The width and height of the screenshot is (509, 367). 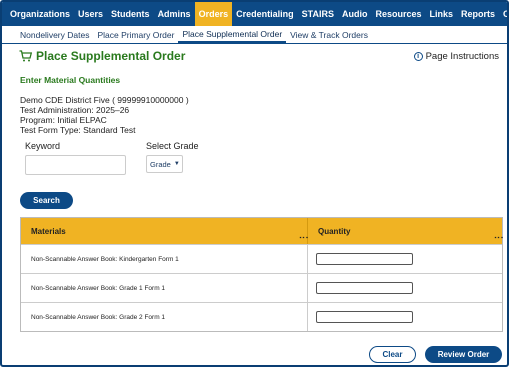 I want to click on nav-reports: Reports, so click(x=478, y=14).